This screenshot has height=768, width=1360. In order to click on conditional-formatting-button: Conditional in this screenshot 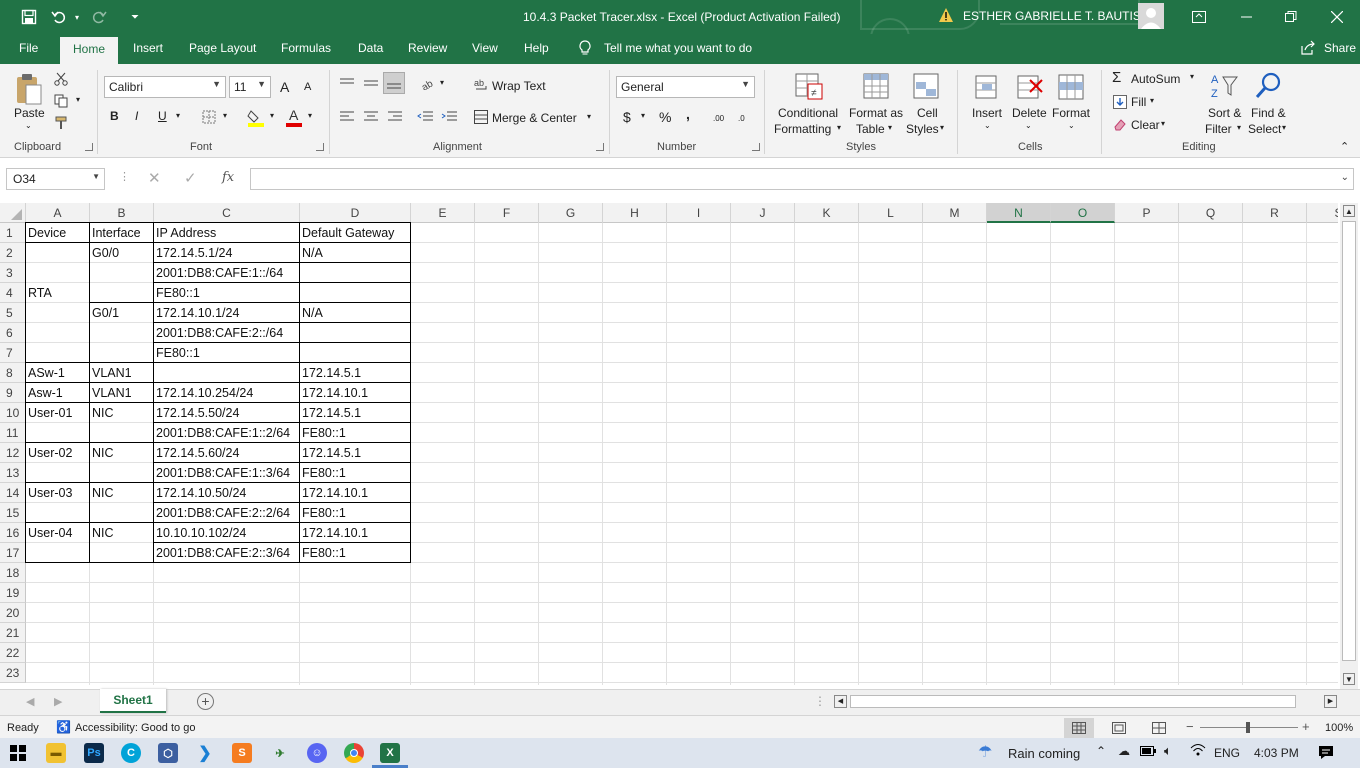, I will do `click(808, 113)`.